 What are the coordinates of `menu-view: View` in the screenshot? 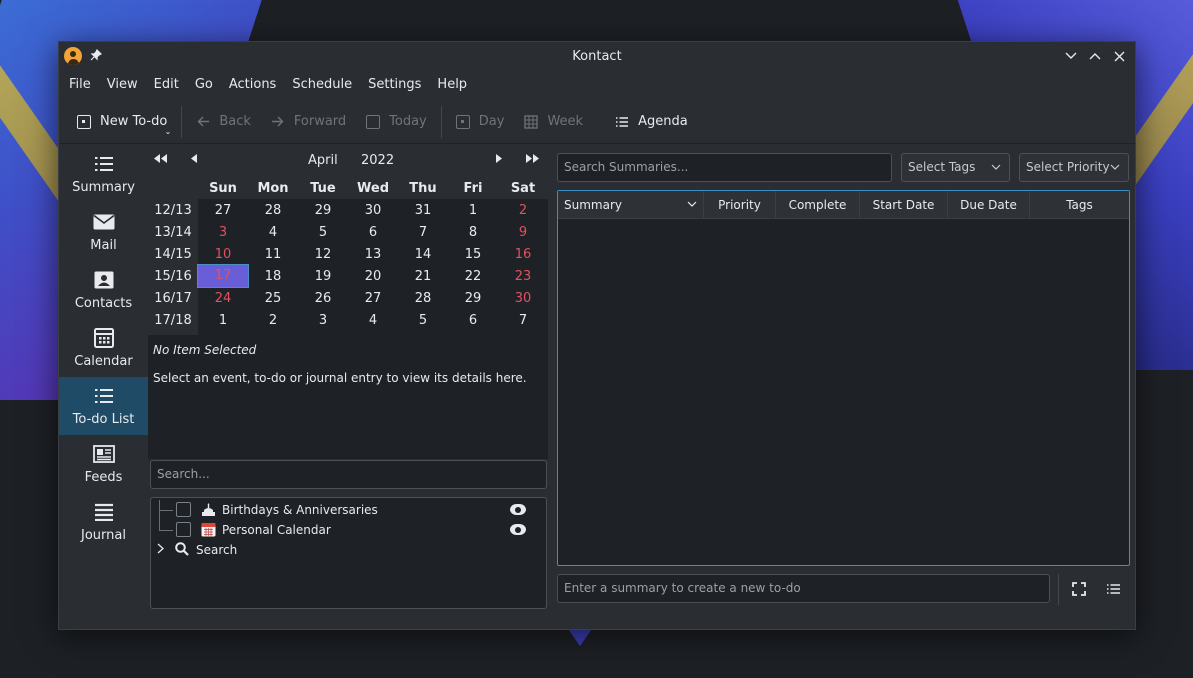 It's located at (122, 85).